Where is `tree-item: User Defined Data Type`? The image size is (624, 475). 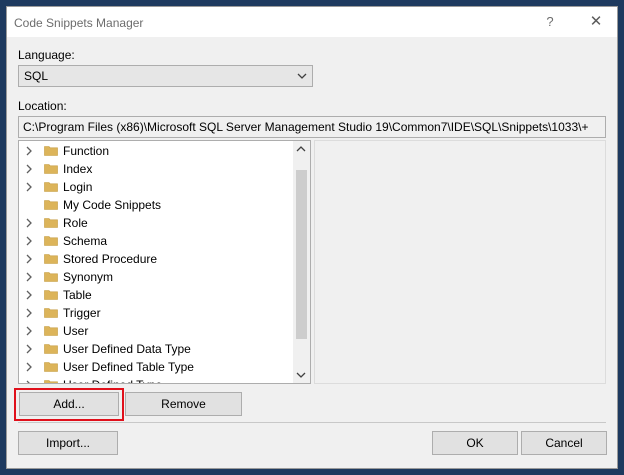
tree-item: User Defined Data Type is located at coordinates (155, 349).